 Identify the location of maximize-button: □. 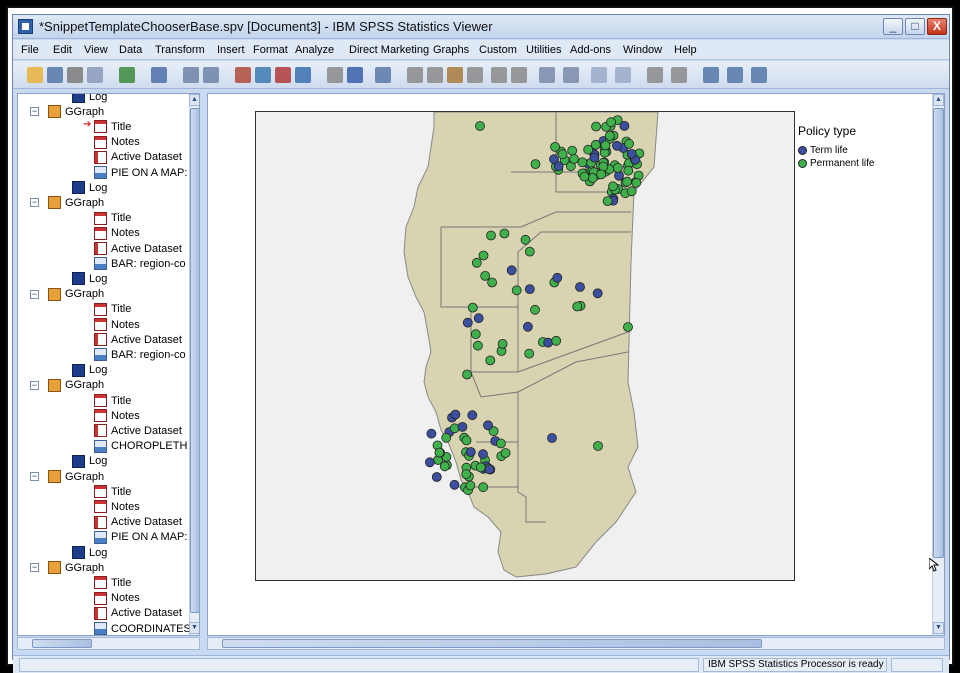
(915, 26).